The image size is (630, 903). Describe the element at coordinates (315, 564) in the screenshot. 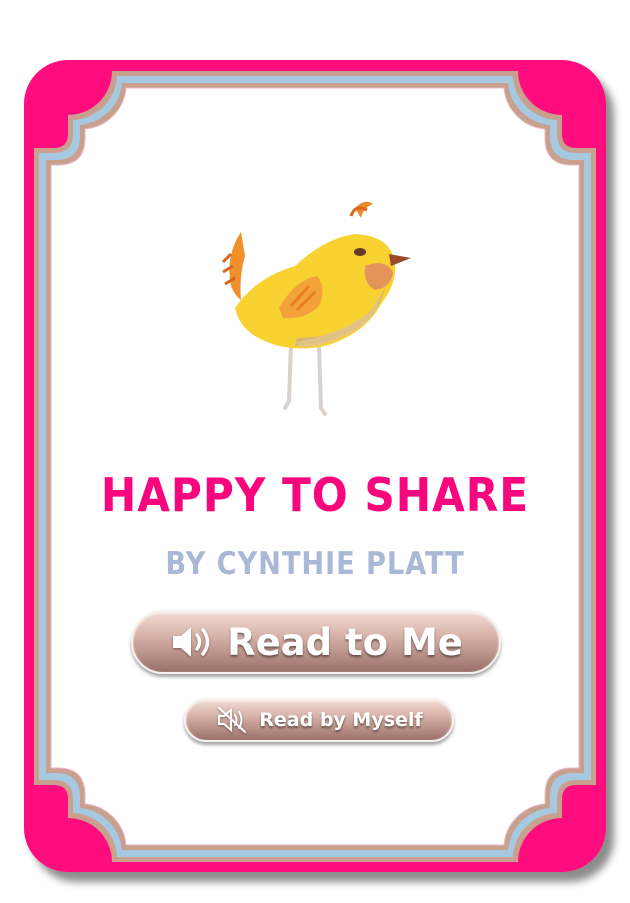

I see `book-author: BY CYNTHIE PLATT` at that location.